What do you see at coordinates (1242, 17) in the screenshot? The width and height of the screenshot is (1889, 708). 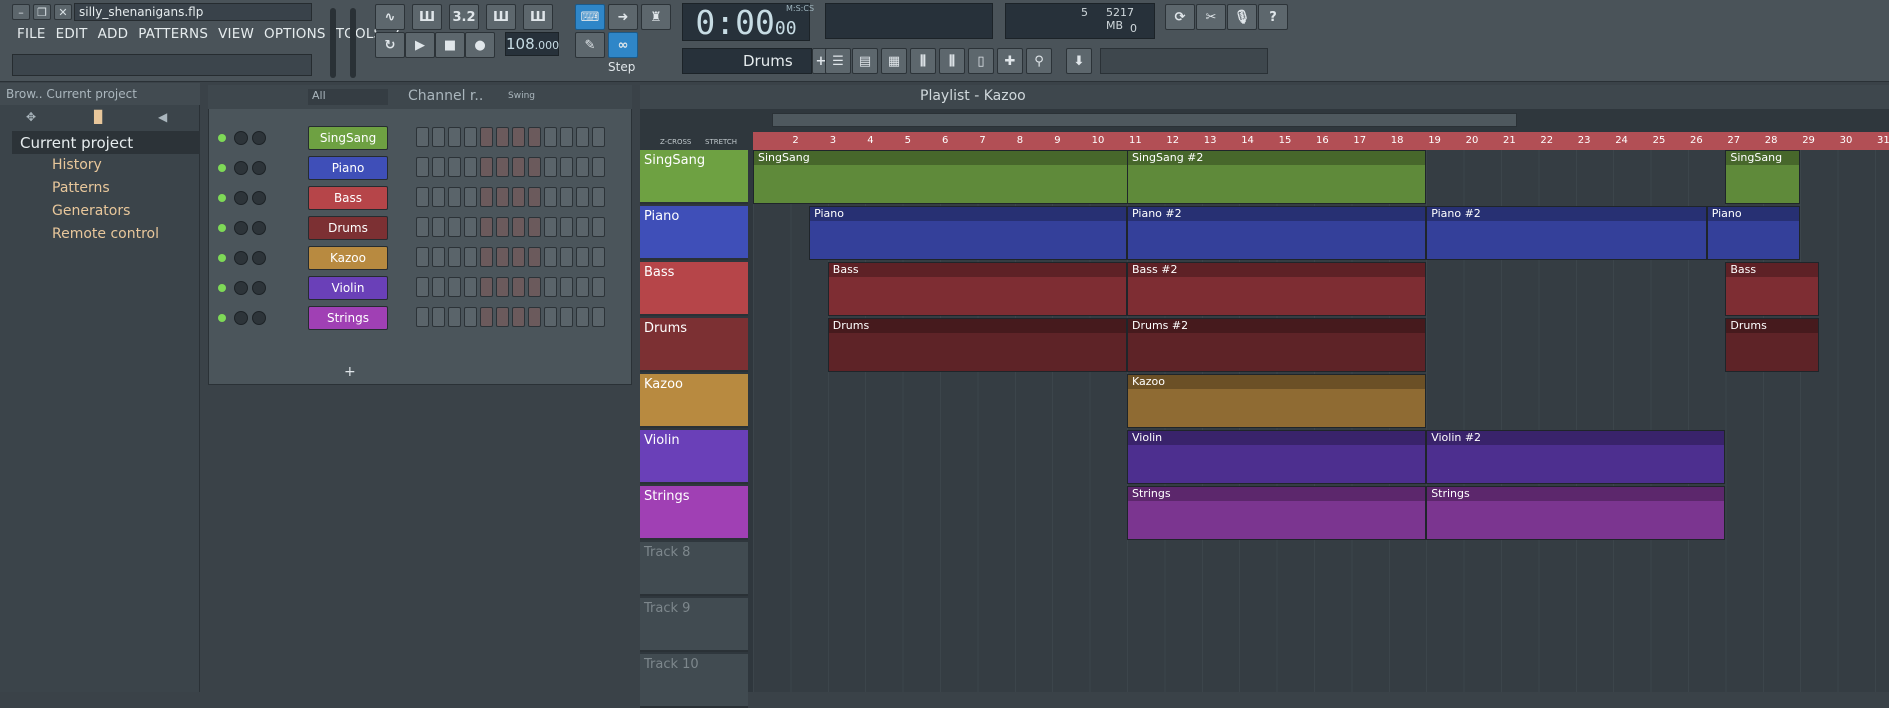 I see `microphone-icon: 🎙` at bounding box center [1242, 17].